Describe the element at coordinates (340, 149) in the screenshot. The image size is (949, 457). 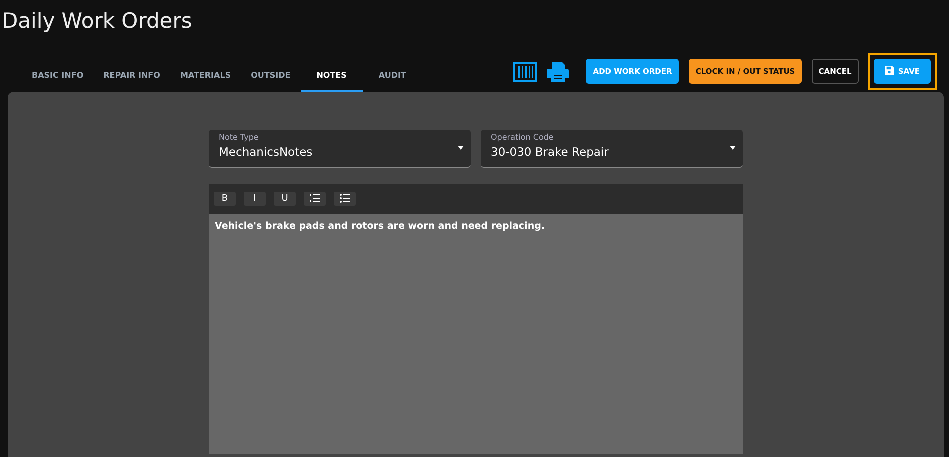
I see `select-field: Note Type MechanicsNotes` at that location.